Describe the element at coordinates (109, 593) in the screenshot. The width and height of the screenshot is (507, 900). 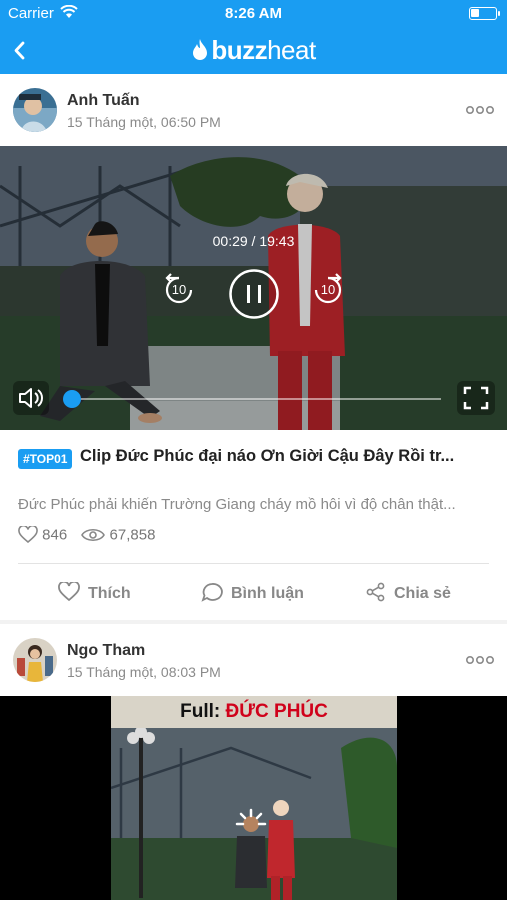
I see `like-label: Thích` at that location.